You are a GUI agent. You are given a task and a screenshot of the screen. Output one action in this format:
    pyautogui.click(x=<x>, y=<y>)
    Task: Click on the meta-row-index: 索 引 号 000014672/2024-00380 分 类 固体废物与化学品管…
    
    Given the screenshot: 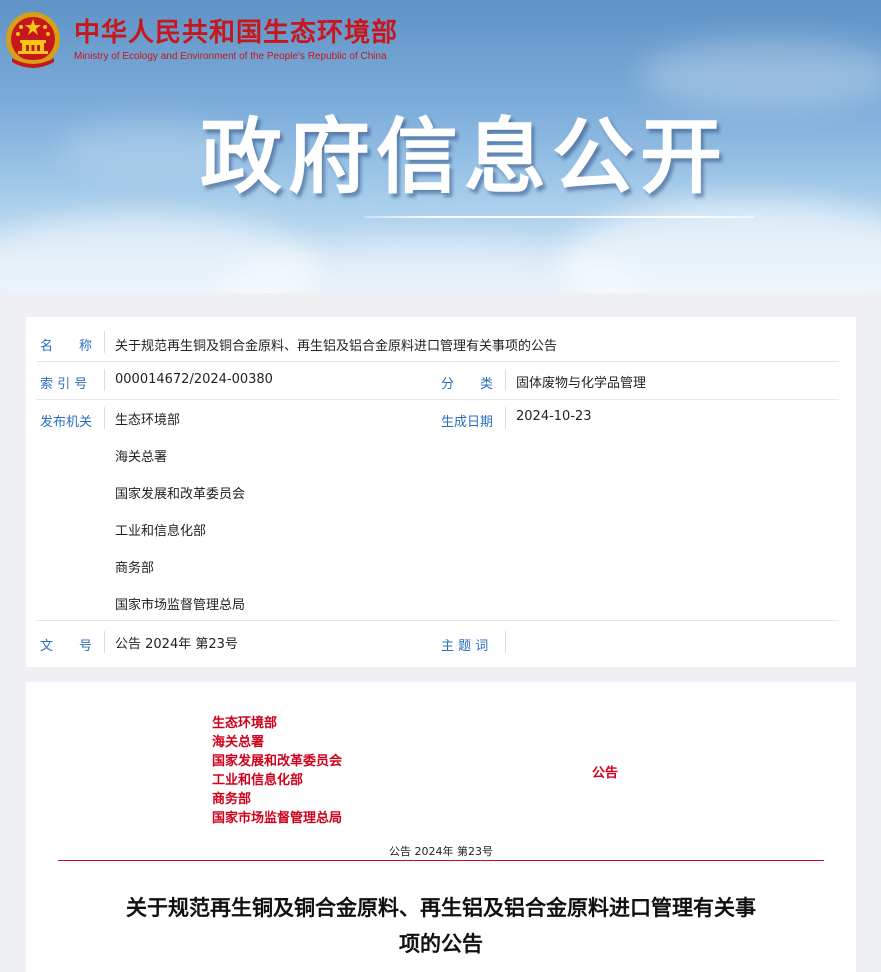 What is the action you would take?
    pyautogui.click(x=437, y=381)
    